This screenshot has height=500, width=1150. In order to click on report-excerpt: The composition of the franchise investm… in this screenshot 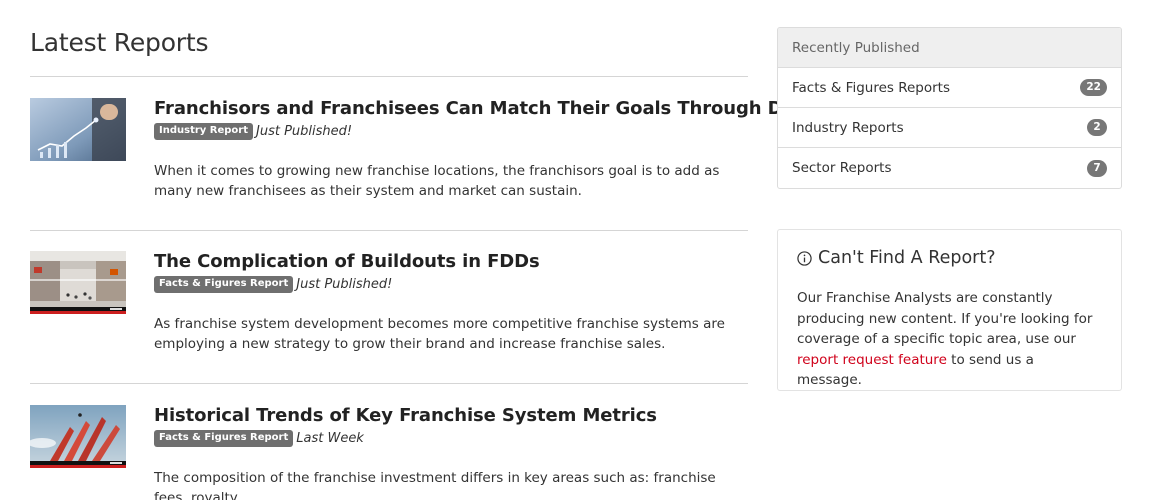, I will do `click(435, 485)`.